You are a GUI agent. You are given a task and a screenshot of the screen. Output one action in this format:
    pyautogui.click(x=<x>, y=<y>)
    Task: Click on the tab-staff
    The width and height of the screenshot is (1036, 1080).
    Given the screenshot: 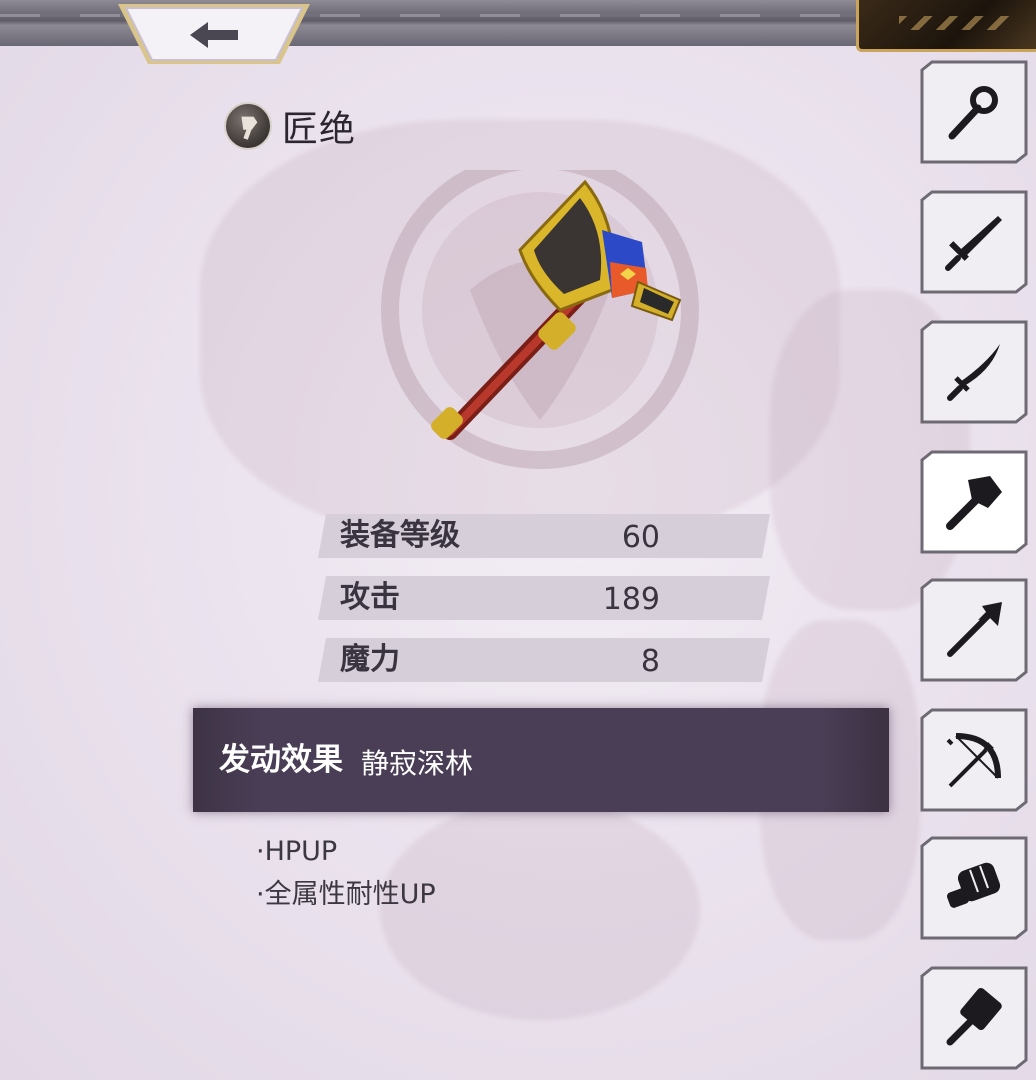 What is the action you would take?
    pyautogui.click(x=974, y=112)
    